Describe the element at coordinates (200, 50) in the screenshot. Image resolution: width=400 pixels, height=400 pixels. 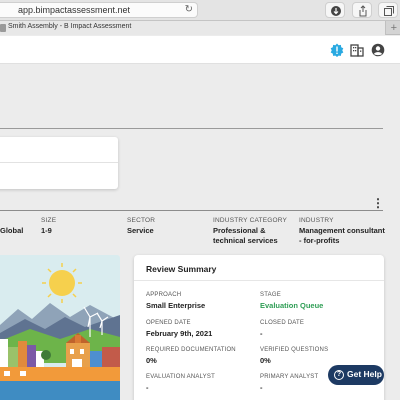
I see `app-header` at that location.